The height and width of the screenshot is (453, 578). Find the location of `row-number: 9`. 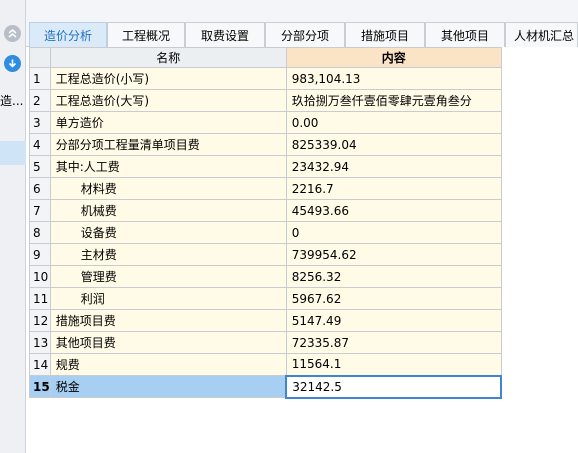

row-number: 9 is located at coordinates (40, 254).